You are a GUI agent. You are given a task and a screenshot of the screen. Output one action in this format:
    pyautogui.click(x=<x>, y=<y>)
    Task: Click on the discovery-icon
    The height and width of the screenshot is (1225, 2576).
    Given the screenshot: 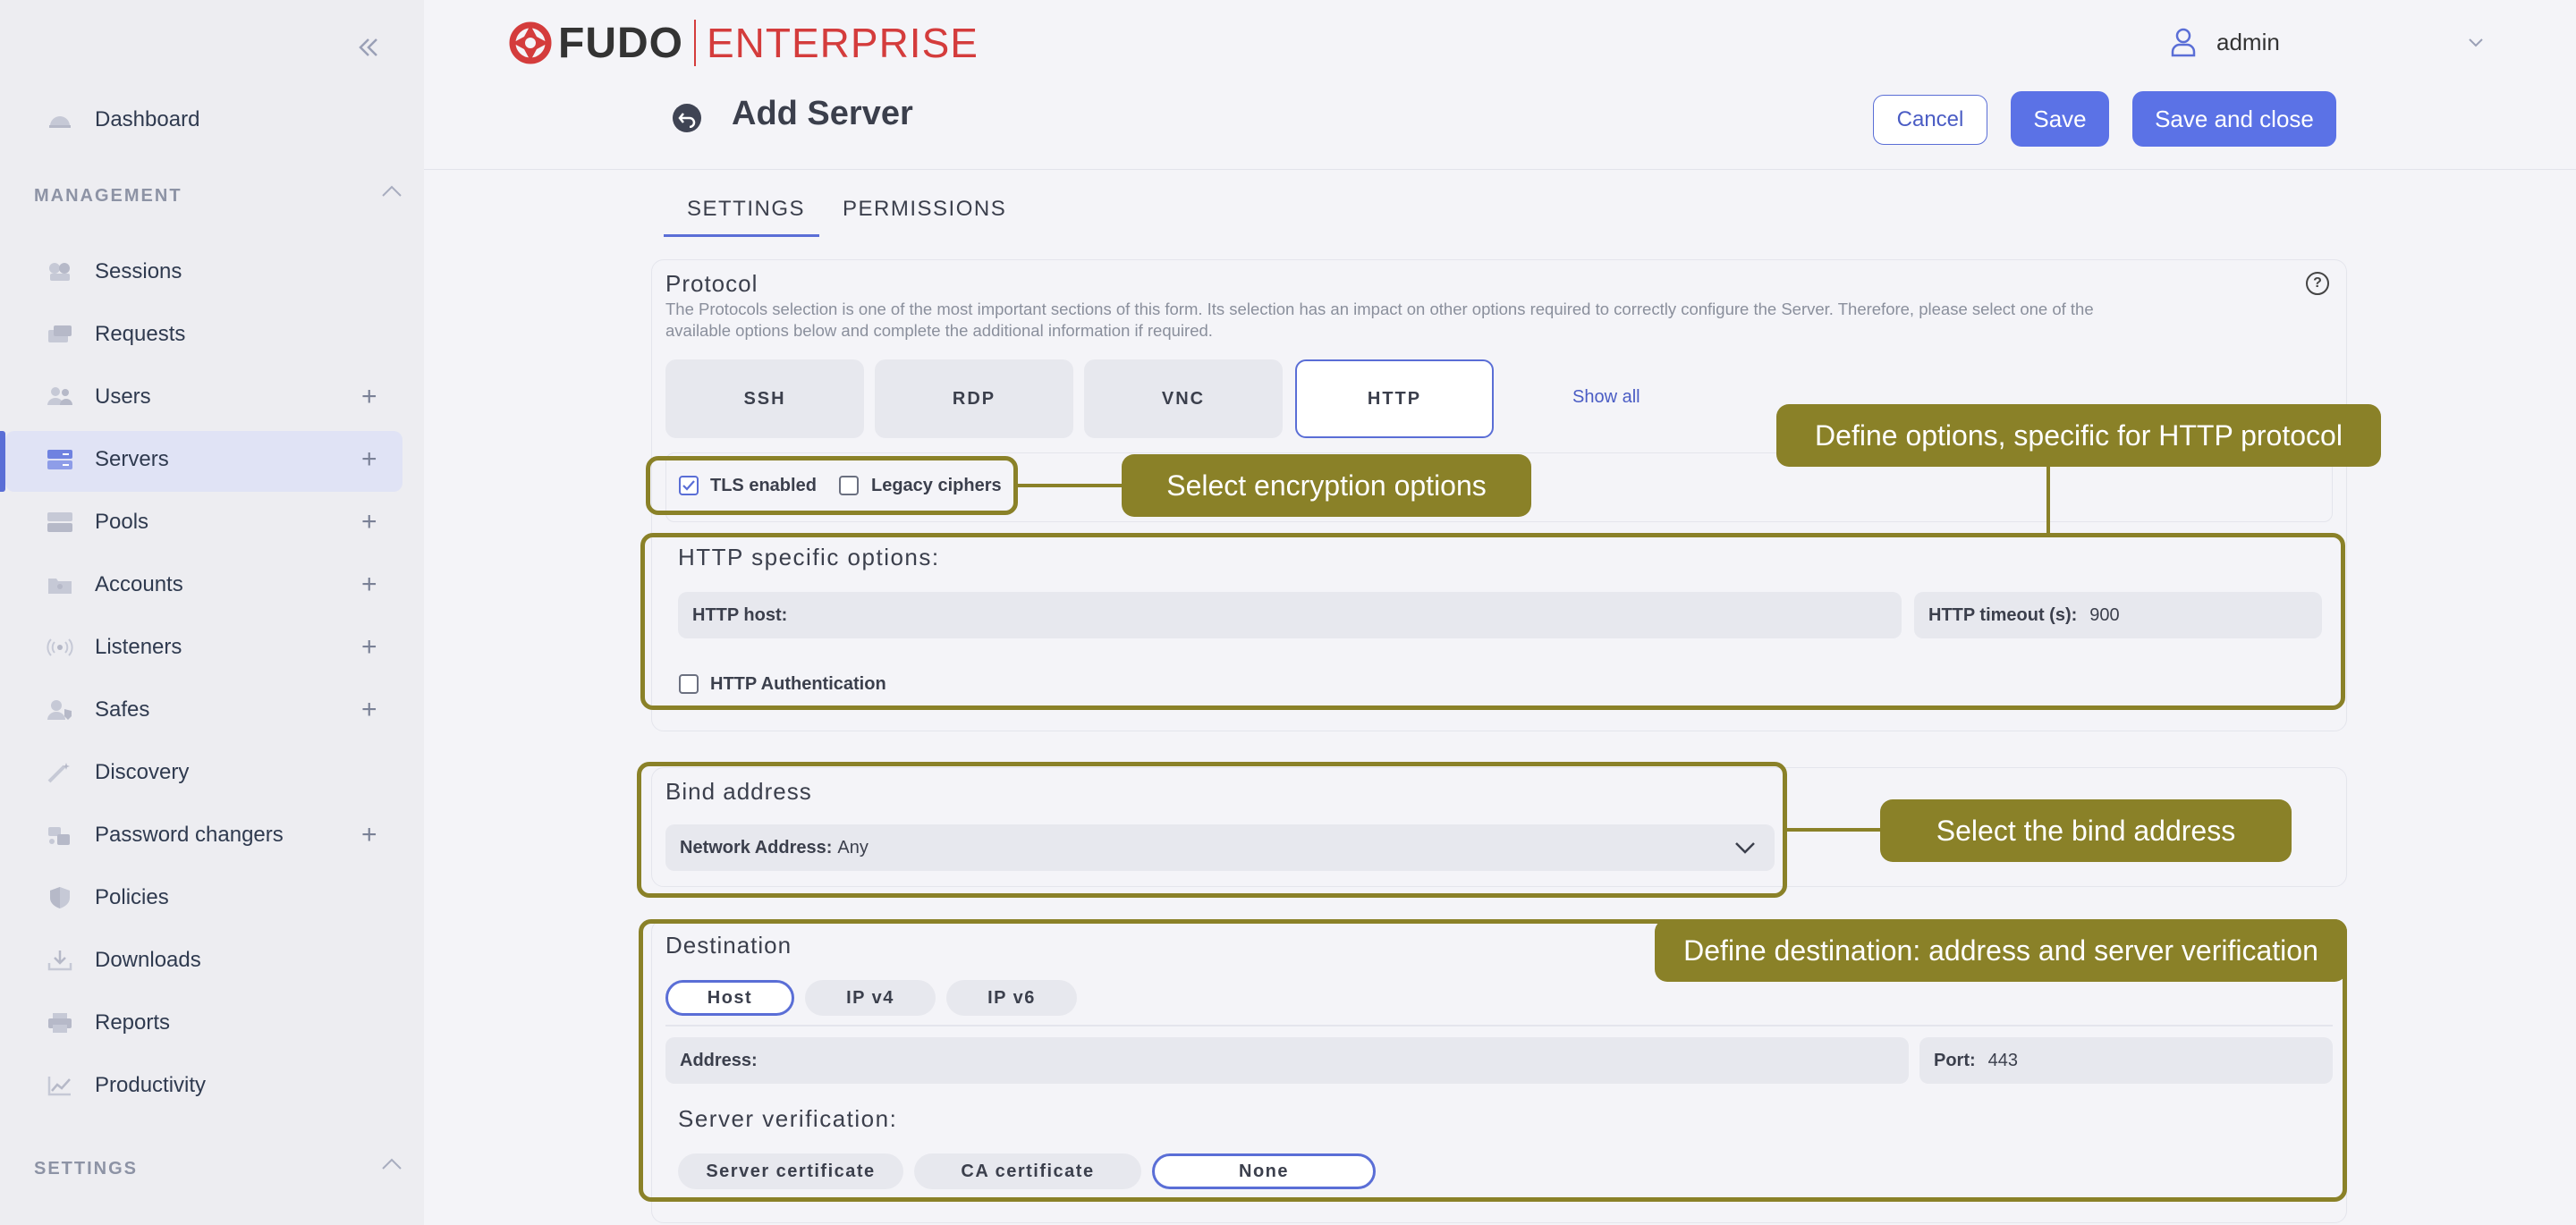 What is the action you would take?
    pyautogui.click(x=60, y=772)
    